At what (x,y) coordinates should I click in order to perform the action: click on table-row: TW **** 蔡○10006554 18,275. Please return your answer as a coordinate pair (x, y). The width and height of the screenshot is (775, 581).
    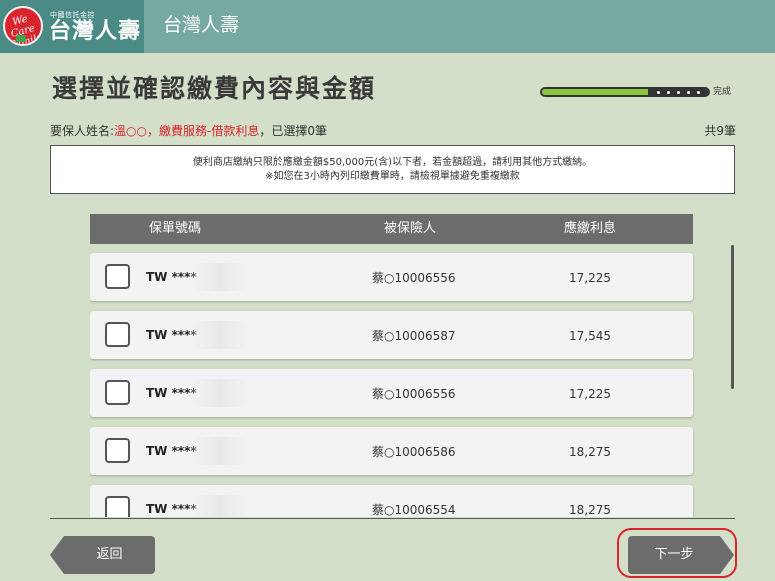
    Looking at the image, I should click on (391, 501).